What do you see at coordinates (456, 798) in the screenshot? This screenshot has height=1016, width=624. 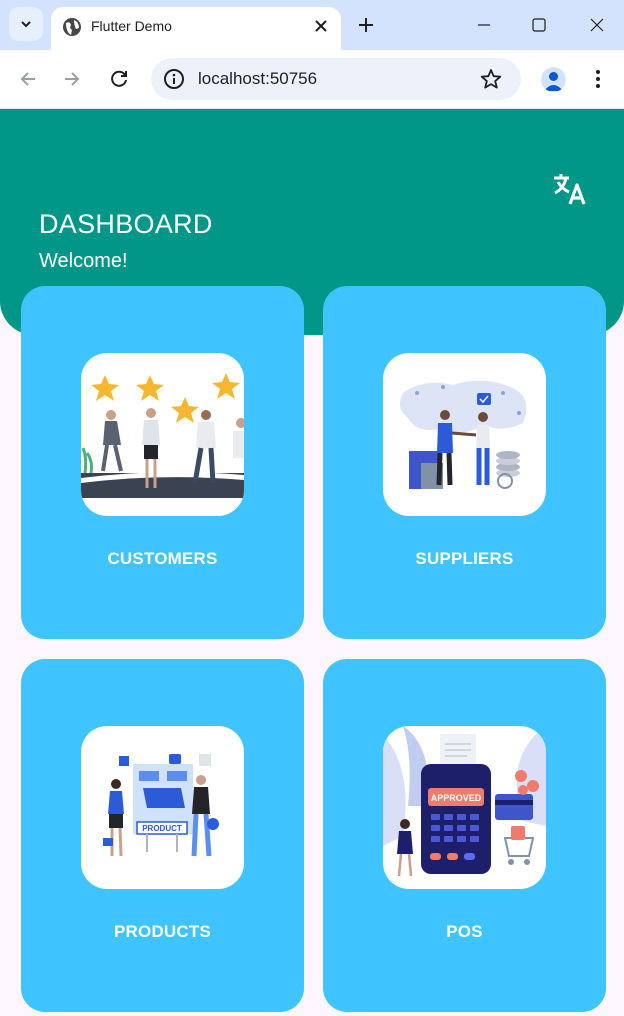 I see `approved-text: APPROVED` at bounding box center [456, 798].